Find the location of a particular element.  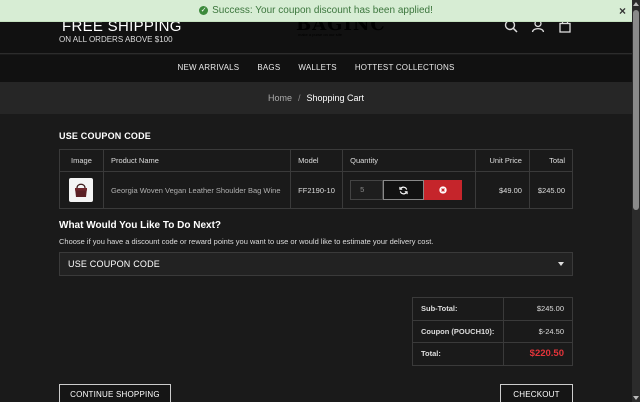

update-quantity-button is located at coordinates (404, 190).